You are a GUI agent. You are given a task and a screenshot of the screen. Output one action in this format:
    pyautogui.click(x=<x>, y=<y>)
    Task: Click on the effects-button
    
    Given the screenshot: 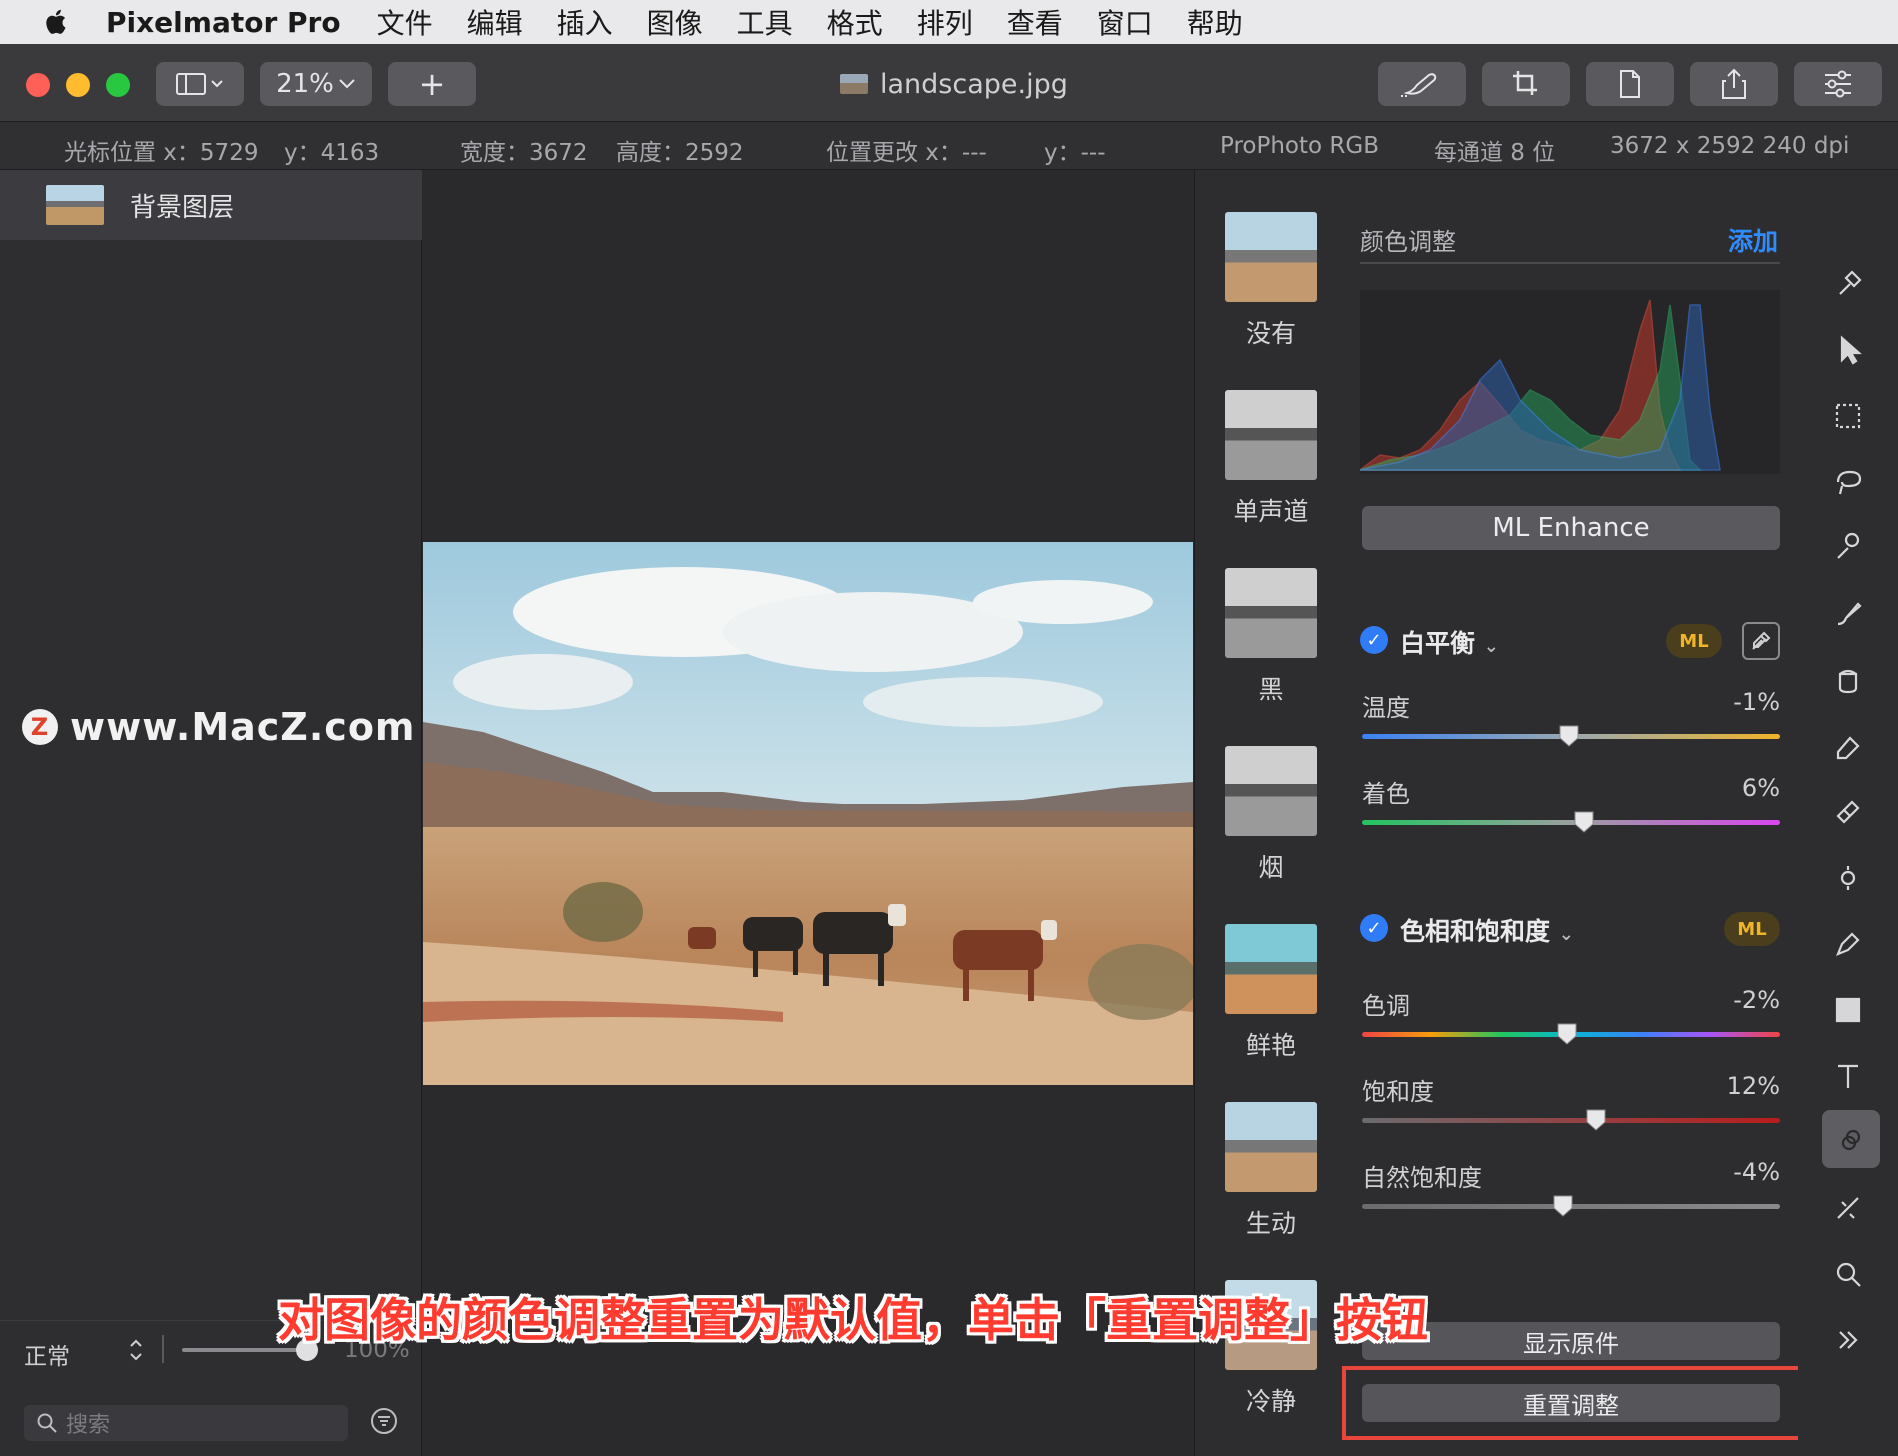 What is the action you would take?
    pyautogui.click(x=1848, y=1208)
    